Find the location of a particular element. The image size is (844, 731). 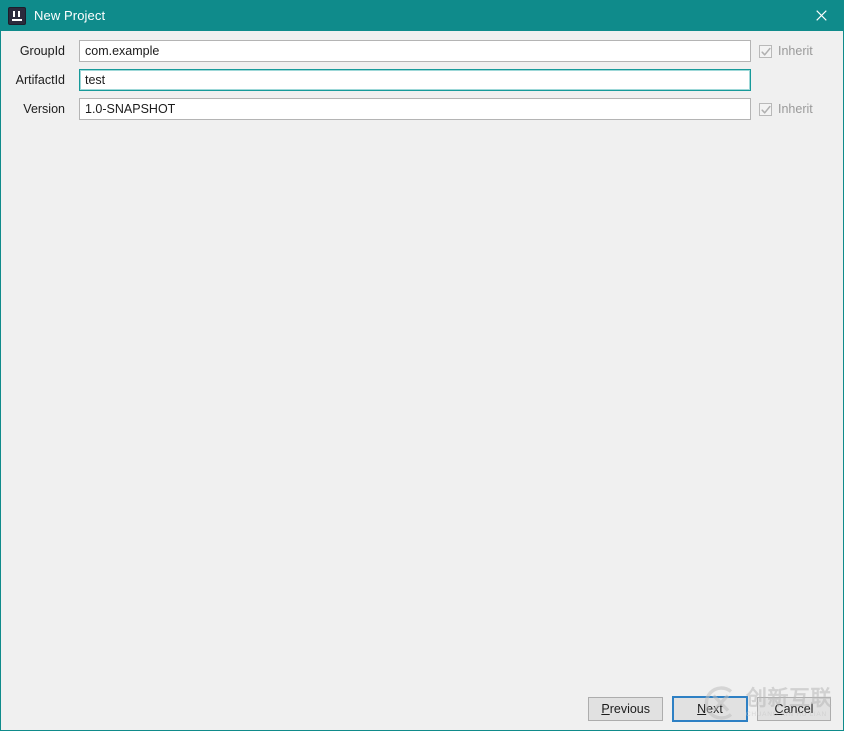

maven-coordinates-form: GroupId Inherit ArtifactId is located at coordinates (422, 83).